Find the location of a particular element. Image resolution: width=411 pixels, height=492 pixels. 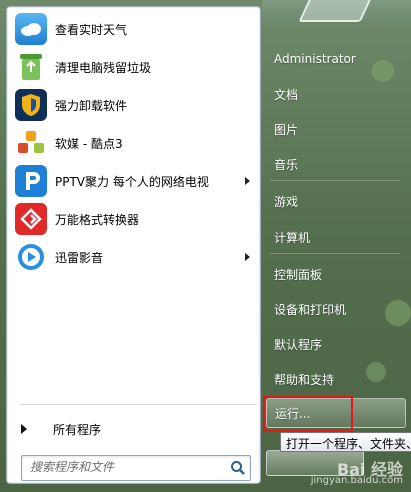

program-label: 软媒 - 酷点3 is located at coordinates (89, 143).